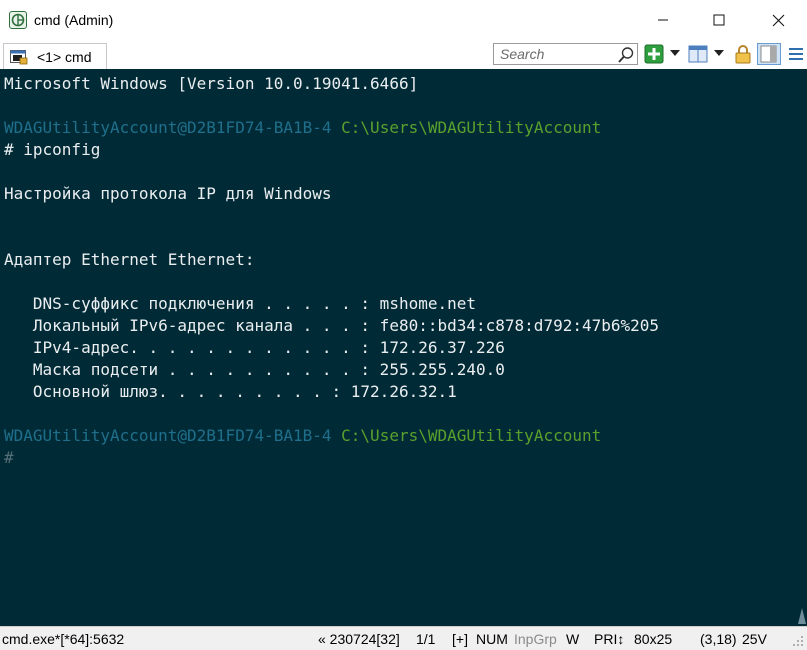 This screenshot has width=807, height=650. Describe the element at coordinates (460, 639) in the screenshot. I see `status-plus: [+]` at that location.